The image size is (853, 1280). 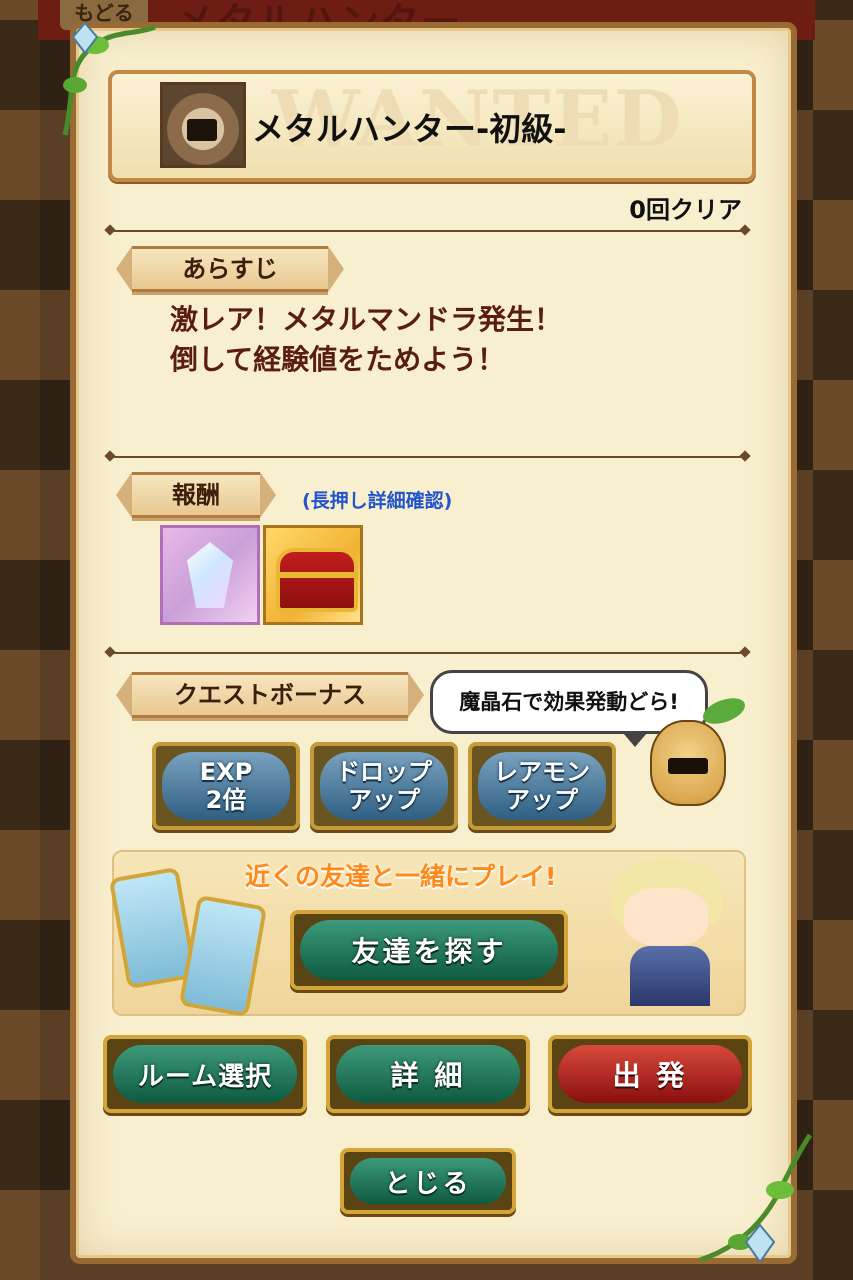 I want to click on details-button: 詳 細, so click(x=428, y=1074).